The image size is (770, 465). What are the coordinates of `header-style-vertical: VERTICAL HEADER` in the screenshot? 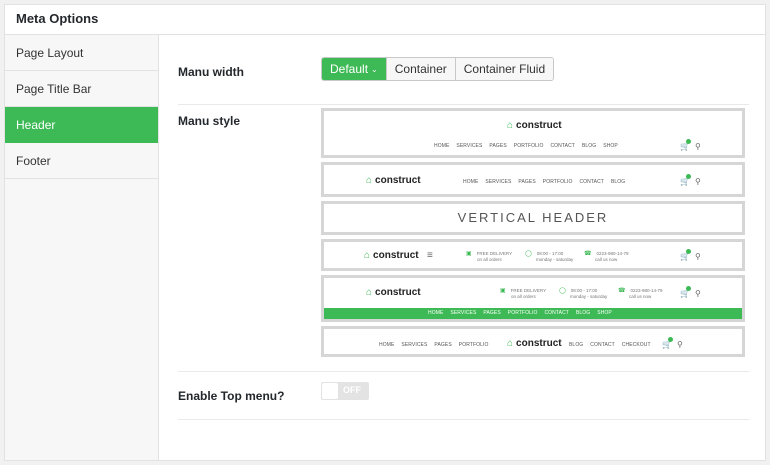 It's located at (533, 218).